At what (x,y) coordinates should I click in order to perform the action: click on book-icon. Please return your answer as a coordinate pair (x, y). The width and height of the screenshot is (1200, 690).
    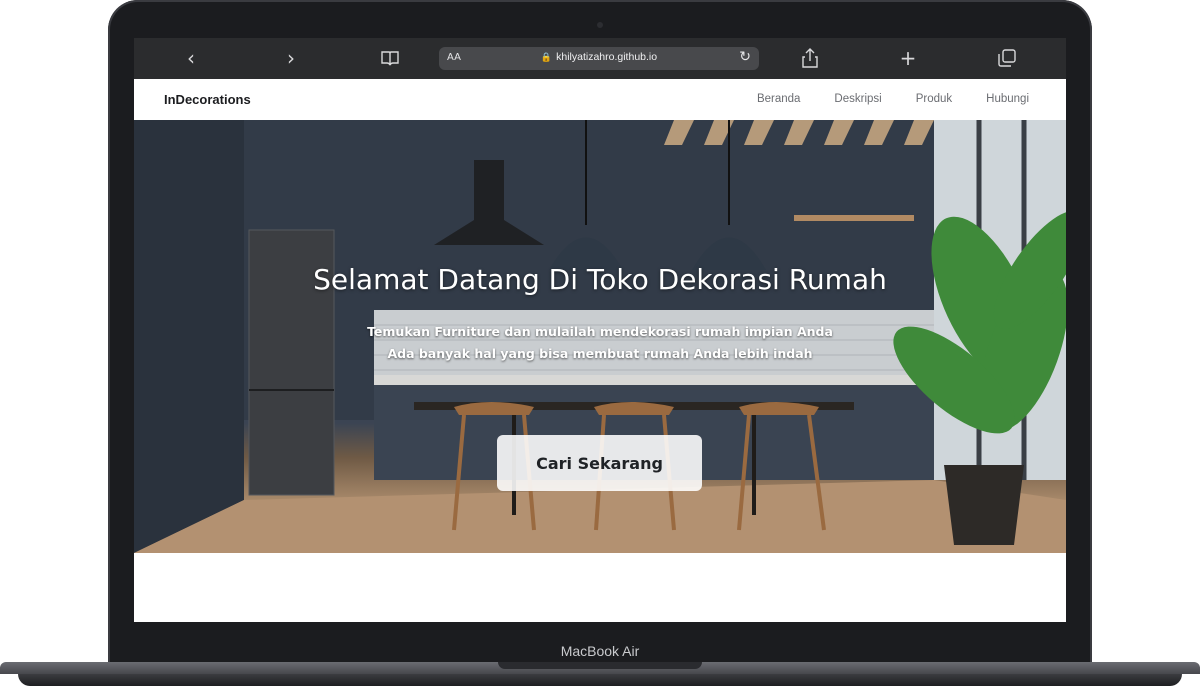
    Looking at the image, I should click on (390, 58).